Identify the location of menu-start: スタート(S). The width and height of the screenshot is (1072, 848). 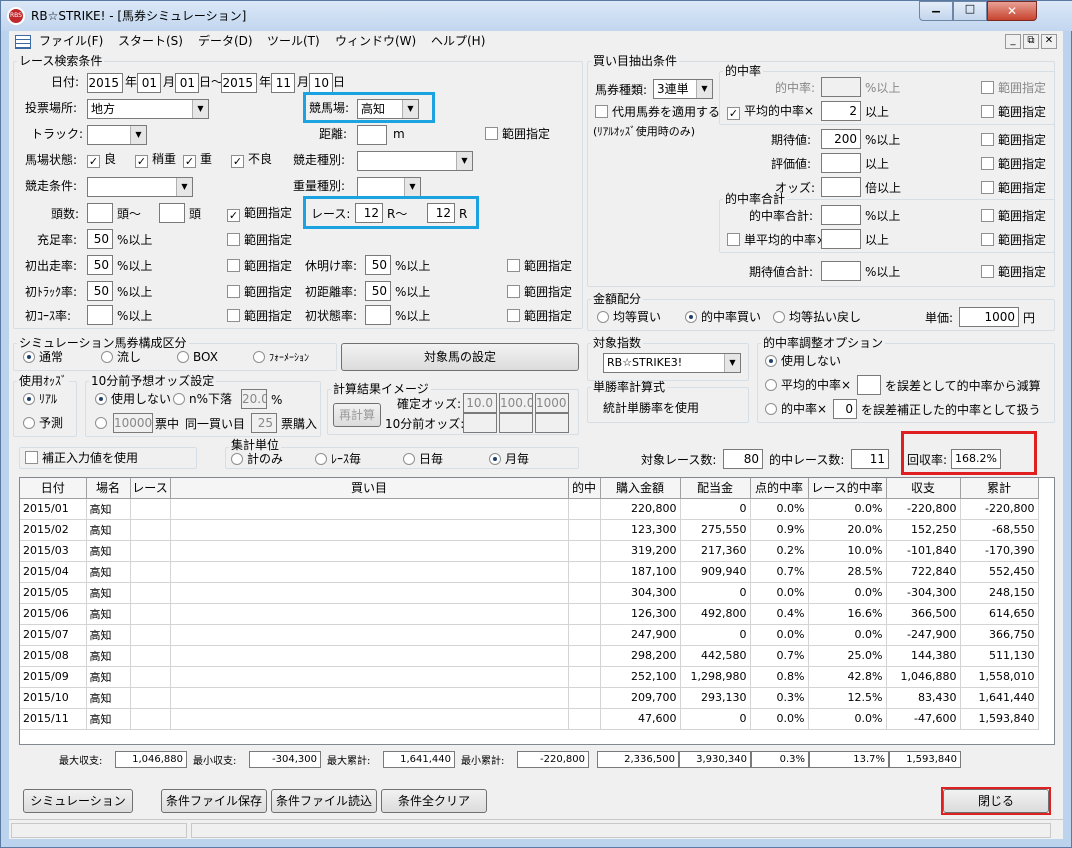
(150, 41).